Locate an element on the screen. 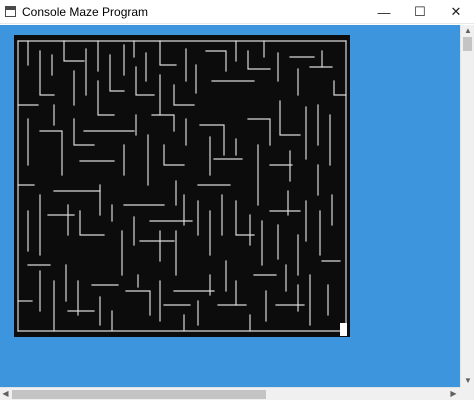 The width and height of the screenshot is (474, 400). scroll-down-arrow-icon: ▼ is located at coordinates (467, 380).